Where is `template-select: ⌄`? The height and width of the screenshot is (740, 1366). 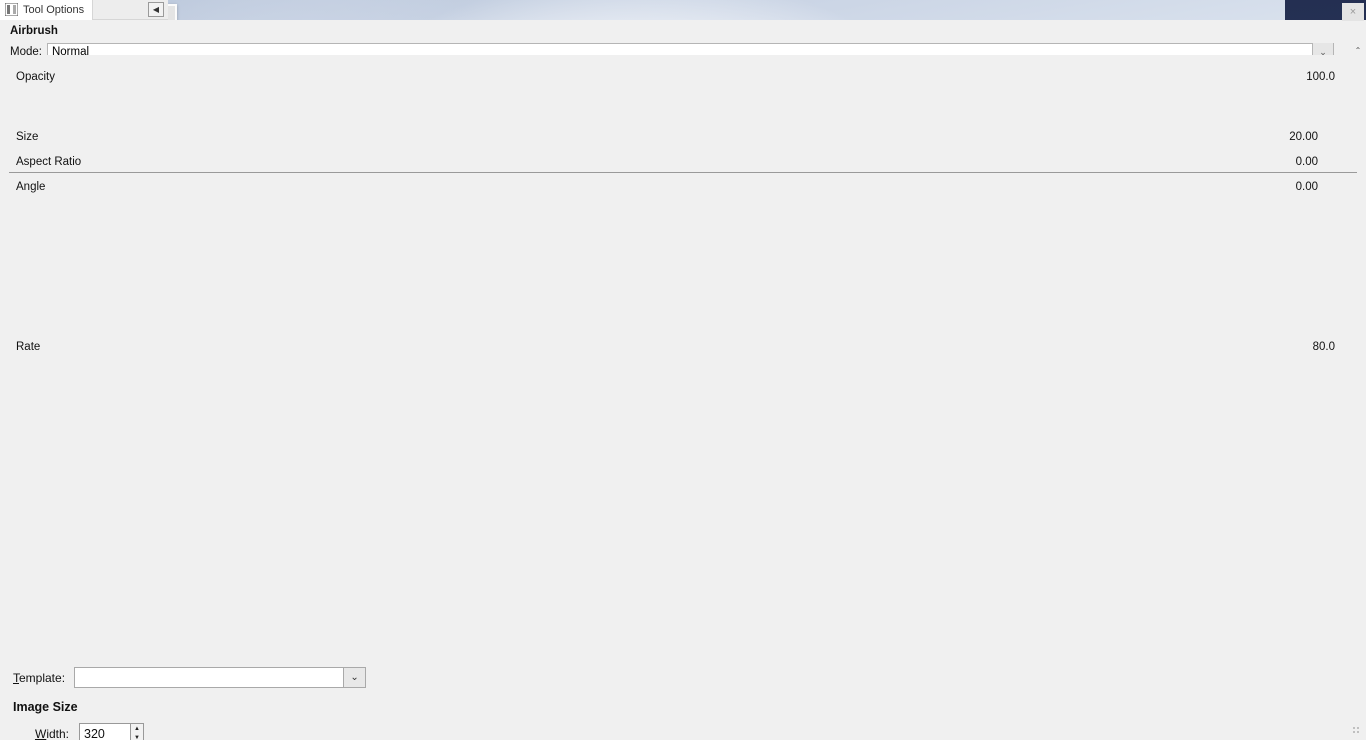
template-select: ⌄ is located at coordinates (220, 677).